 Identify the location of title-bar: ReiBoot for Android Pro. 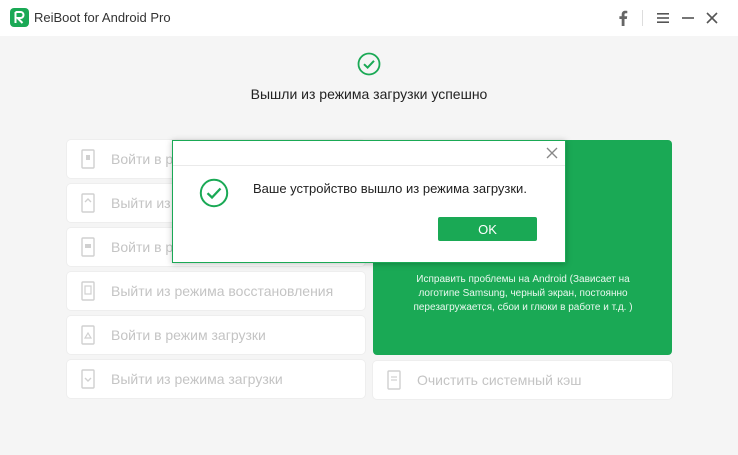
(369, 18).